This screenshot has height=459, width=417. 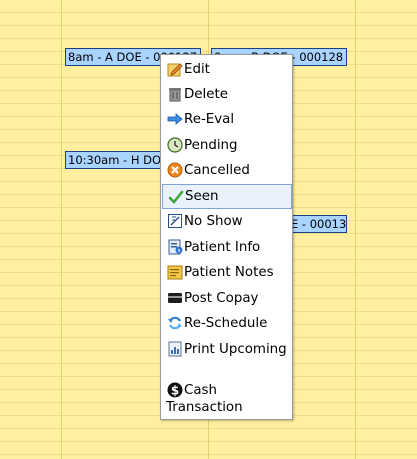 I want to click on appointment-e-doe: E - 00013, so click(x=317, y=224).